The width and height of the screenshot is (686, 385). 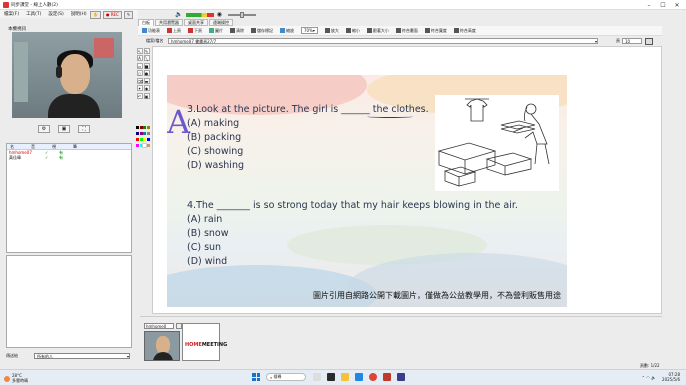 What do you see at coordinates (256, 377) in the screenshot?
I see `start-button` at bounding box center [256, 377].